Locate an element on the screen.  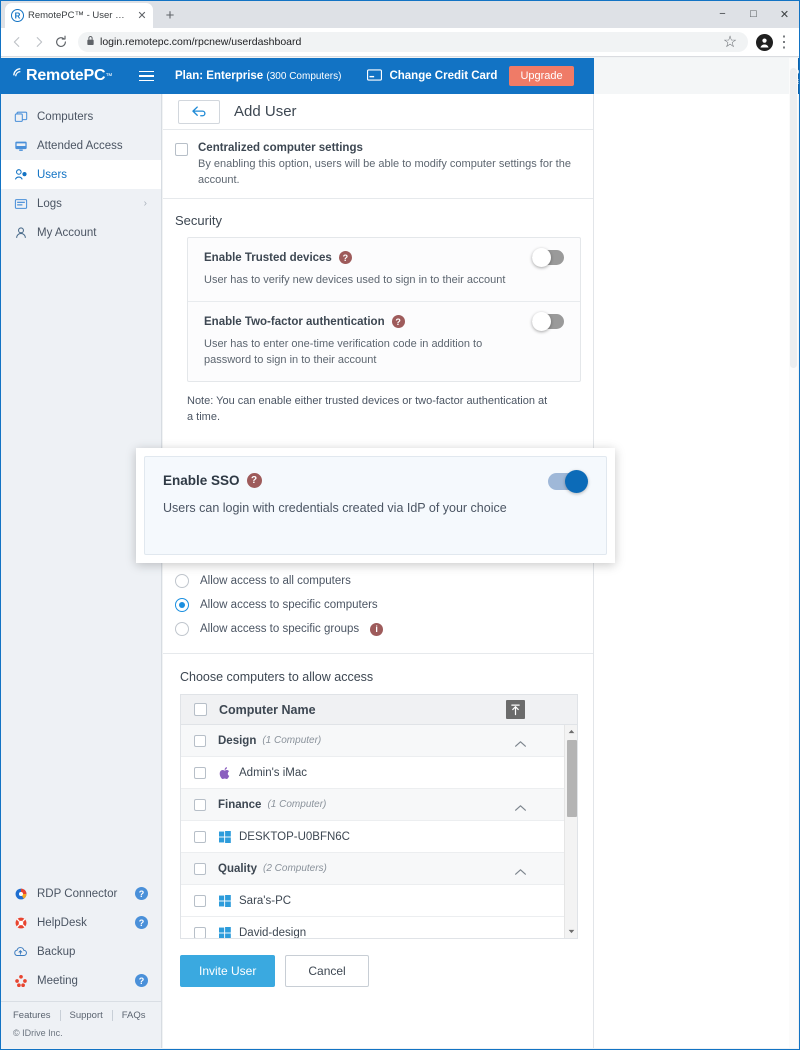
table-row-group-finance: Finance (1 Computer) is located at coordinates (379, 805).